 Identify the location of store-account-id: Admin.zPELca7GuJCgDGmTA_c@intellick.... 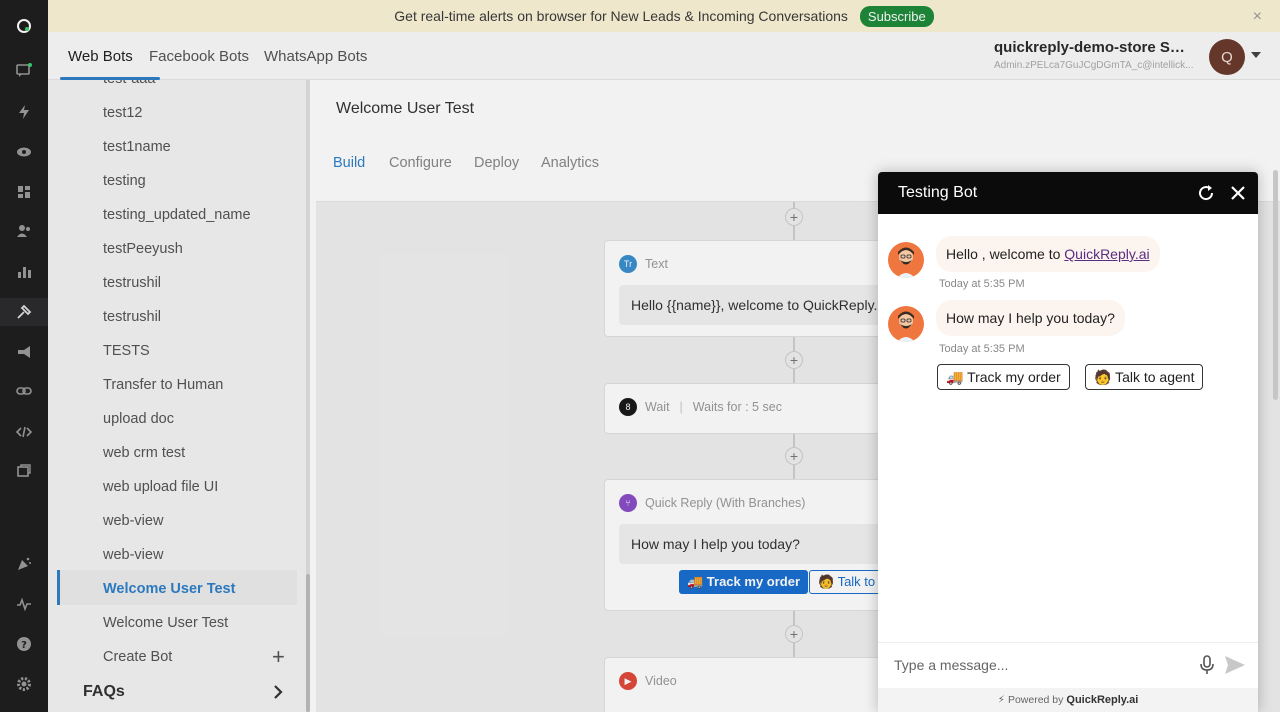
(1094, 65).